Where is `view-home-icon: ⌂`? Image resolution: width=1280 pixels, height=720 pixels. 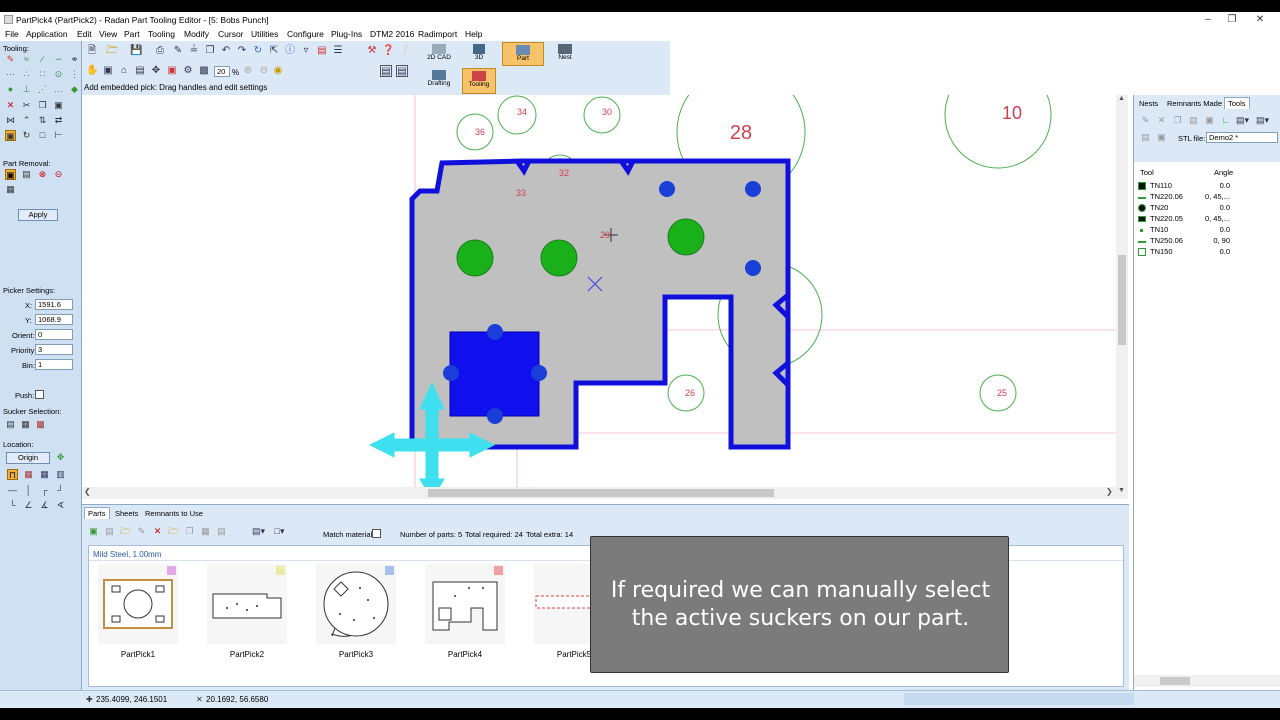
view-home-icon: ⌂ is located at coordinates (124, 71).